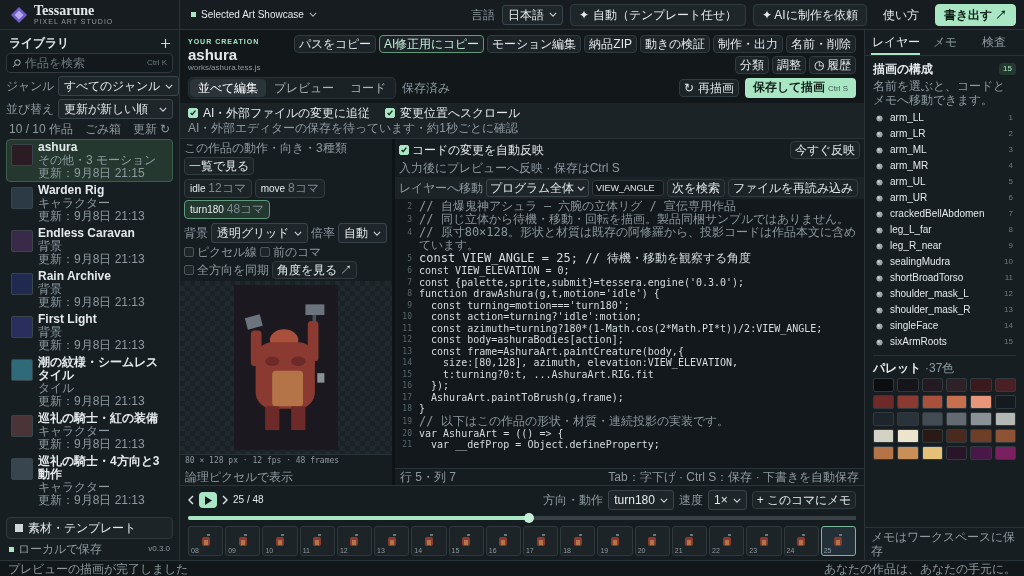  What do you see at coordinates (610, 44) in the screenshot?
I see `action-button: 納品ZIP` at bounding box center [610, 44].